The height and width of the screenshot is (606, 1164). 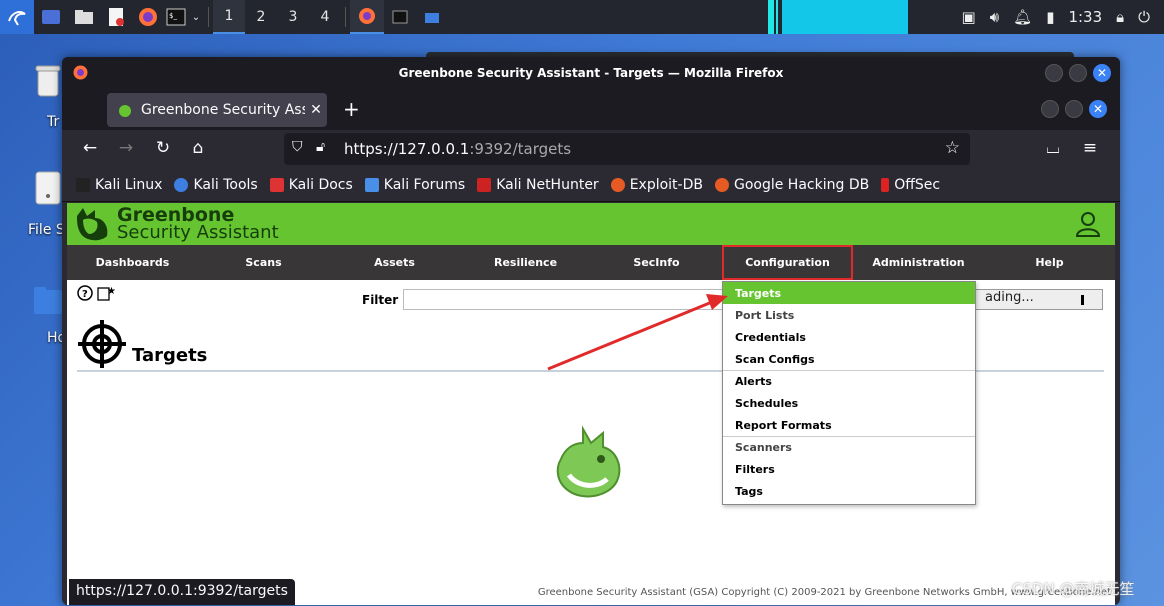 I want to click on bookmark-kali-tools: Kali Tools, so click(x=216, y=185).